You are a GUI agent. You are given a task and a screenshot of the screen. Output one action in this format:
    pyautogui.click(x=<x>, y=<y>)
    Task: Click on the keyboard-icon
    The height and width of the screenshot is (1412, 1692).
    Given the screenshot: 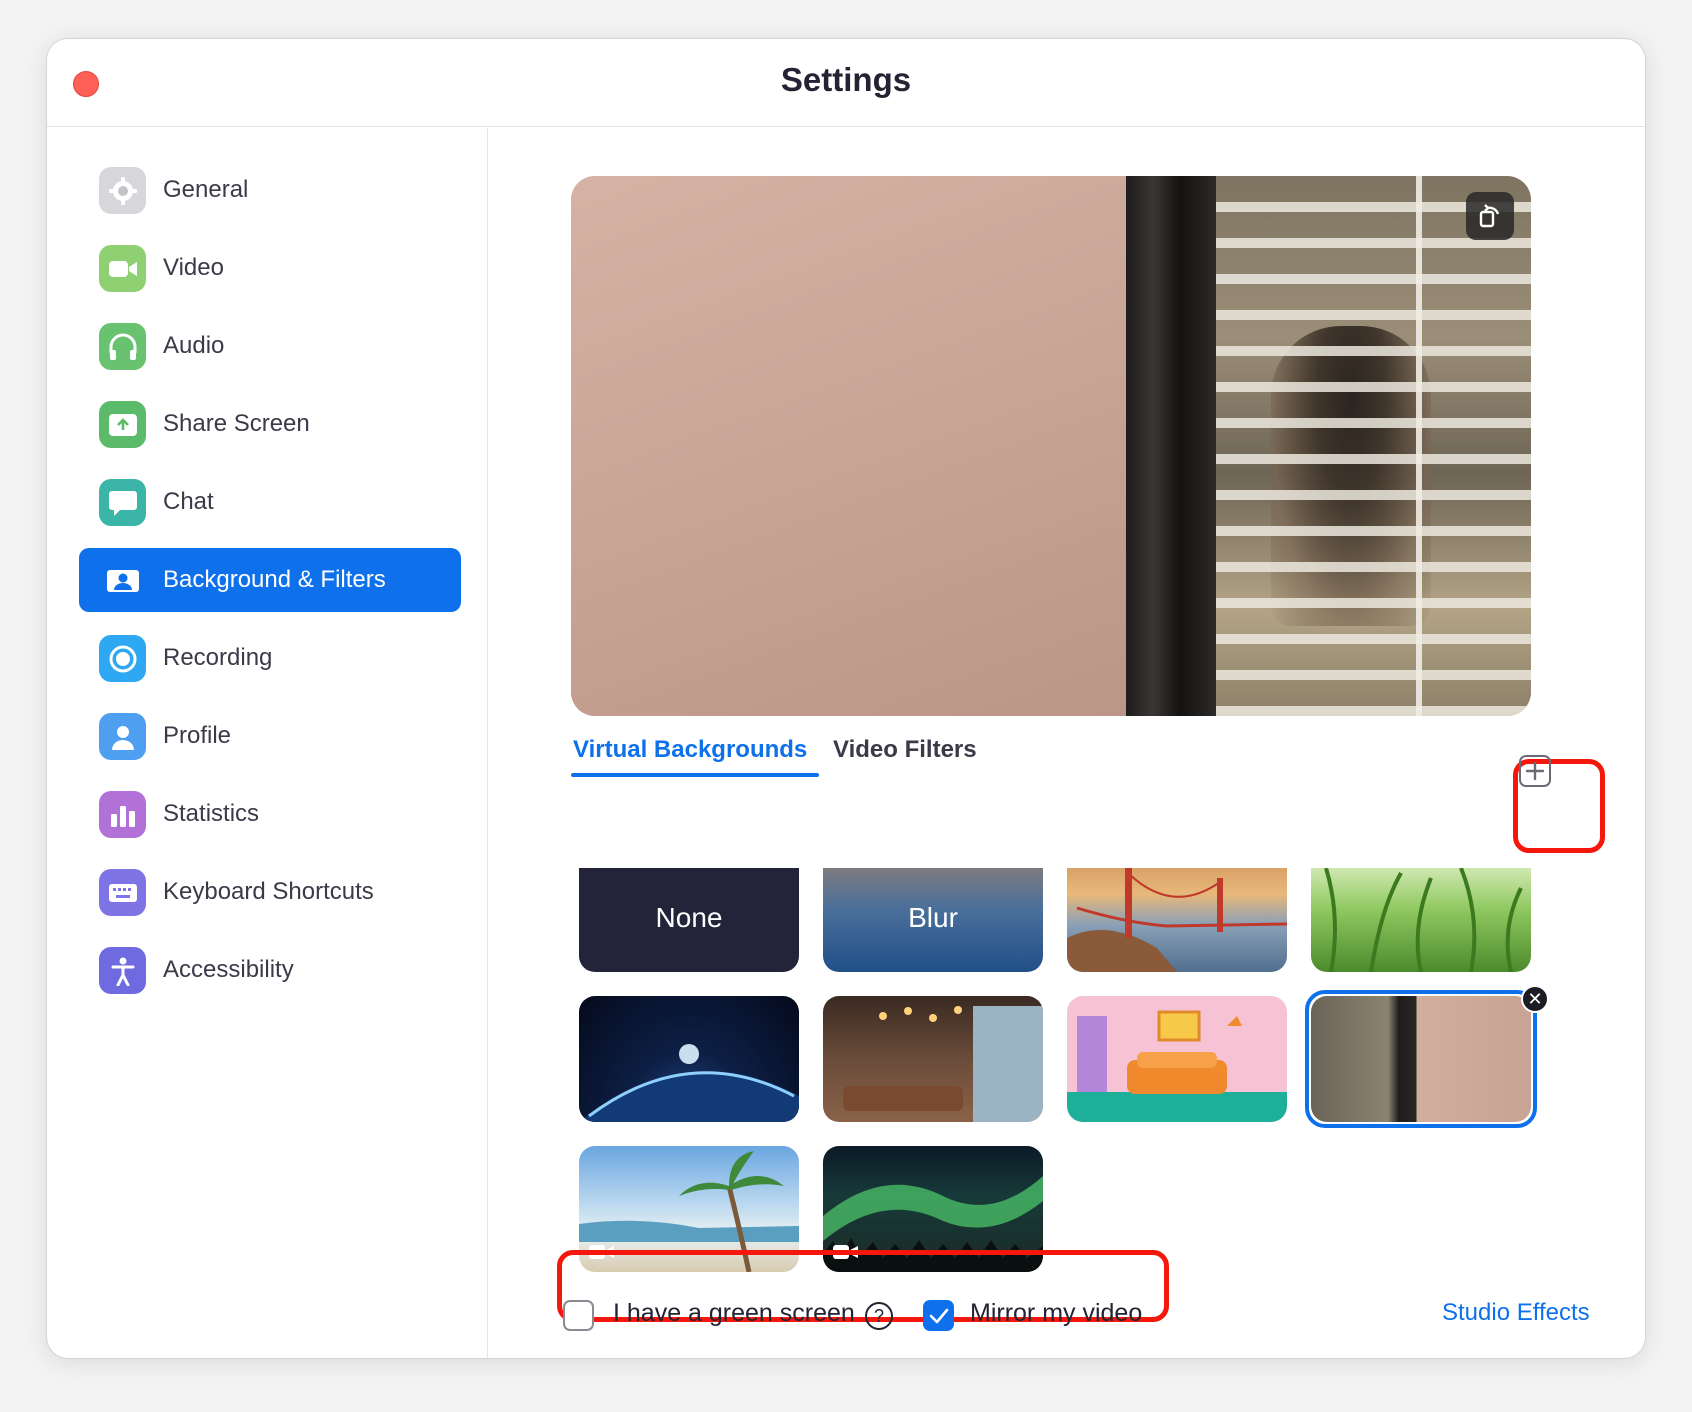 What is the action you would take?
    pyautogui.click(x=122, y=892)
    